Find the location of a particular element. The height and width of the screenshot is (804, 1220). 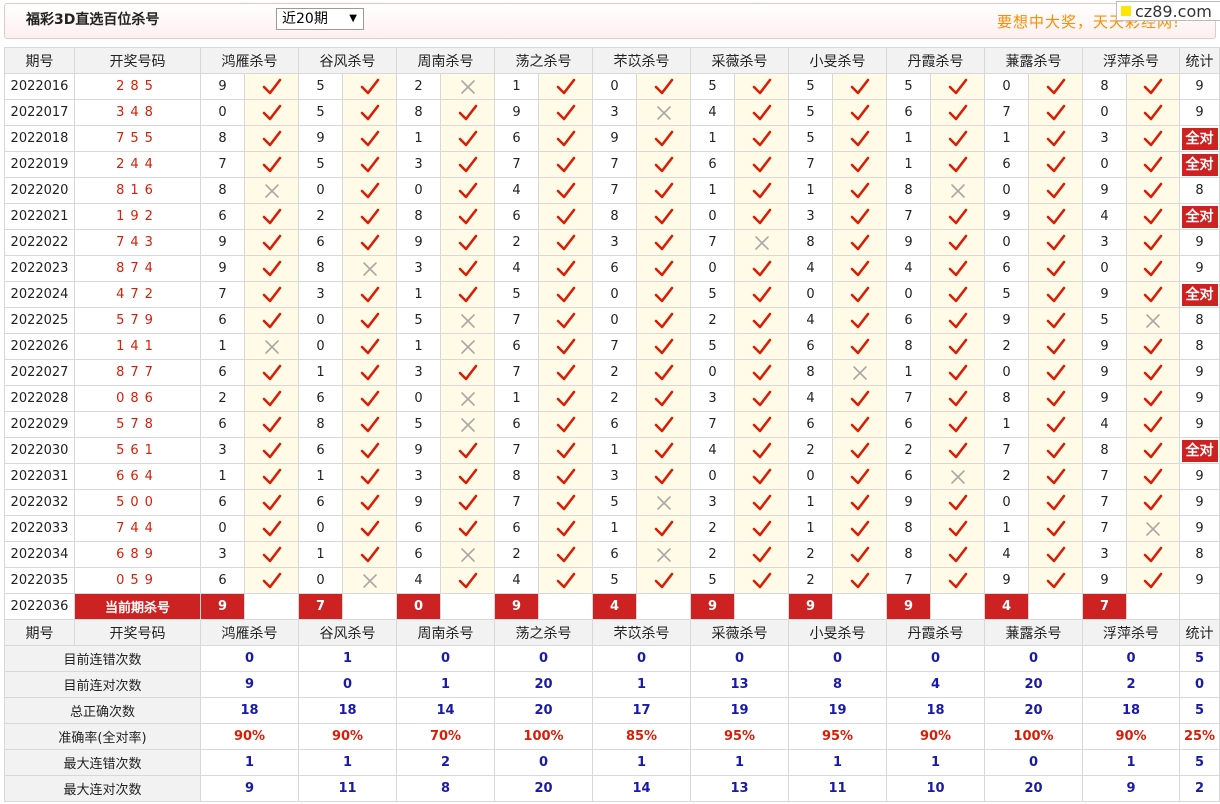

summary-value: 11 is located at coordinates (347, 788).